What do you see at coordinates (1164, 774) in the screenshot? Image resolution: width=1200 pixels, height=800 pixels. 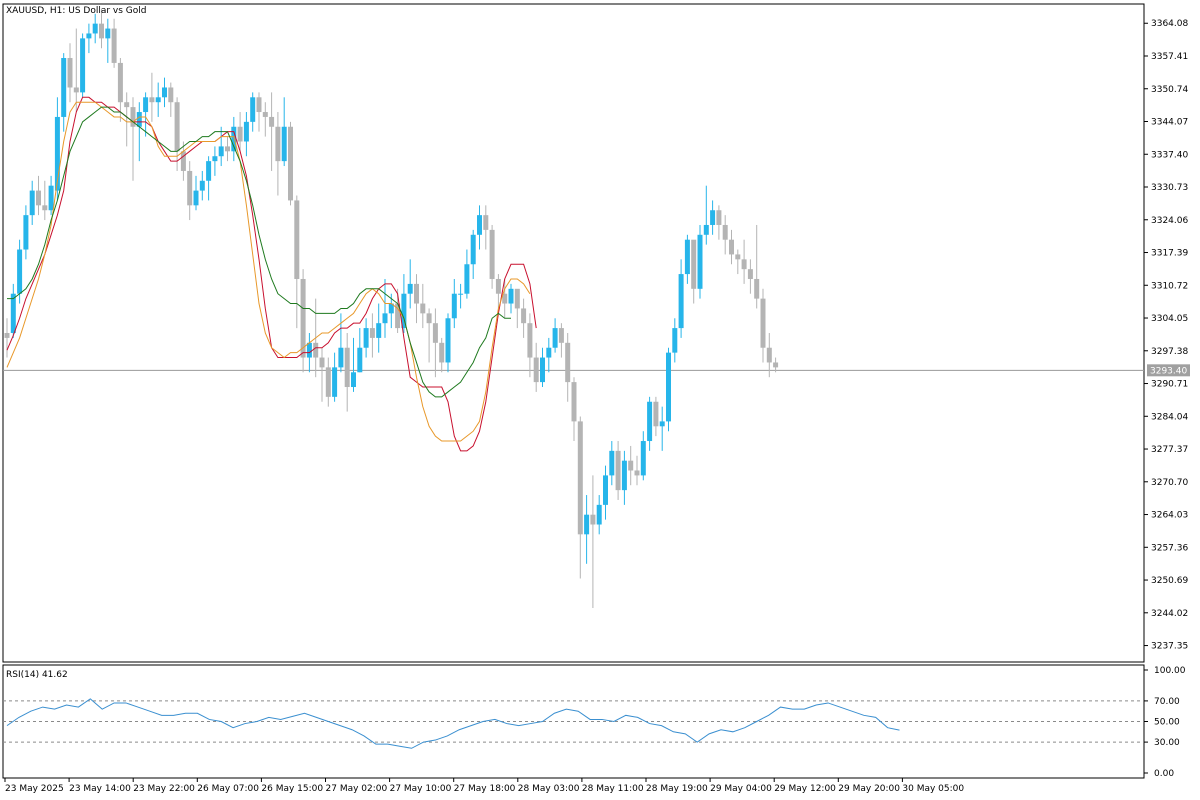 I see `rsi-y-tick-label: 0.00` at bounding box center [1164, 774].